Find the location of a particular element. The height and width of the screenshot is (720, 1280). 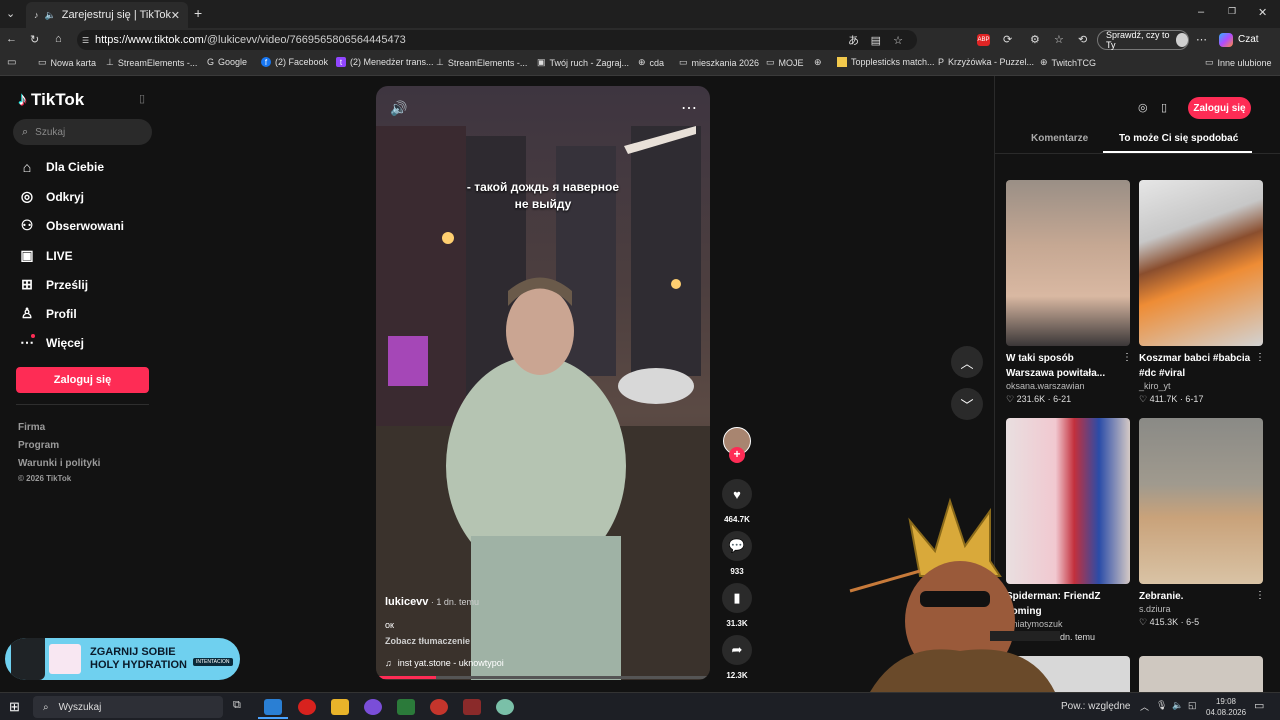

collections-icon: ▭ is located at coordinates (11, 62).